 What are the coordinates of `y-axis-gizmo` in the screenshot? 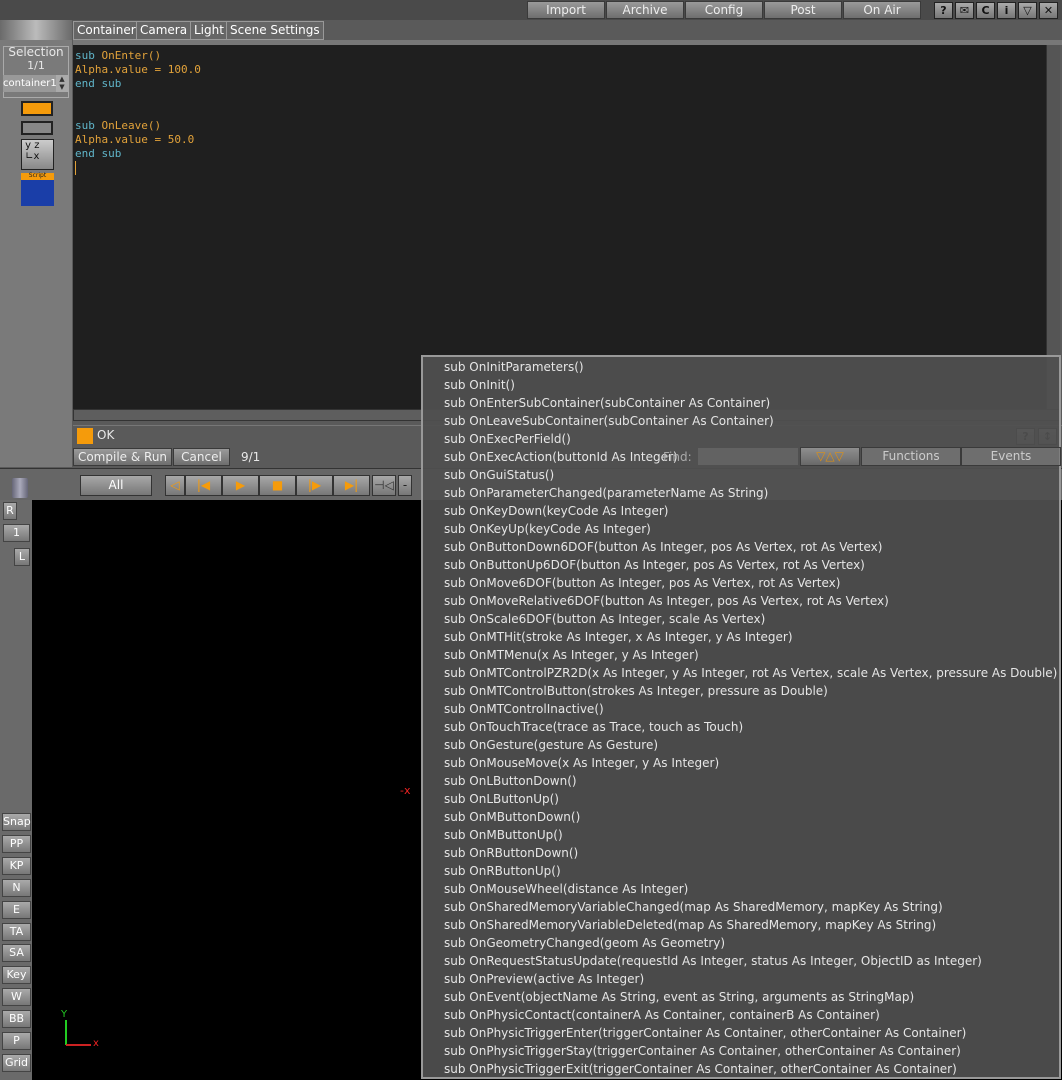 It's located at (66, 1032).